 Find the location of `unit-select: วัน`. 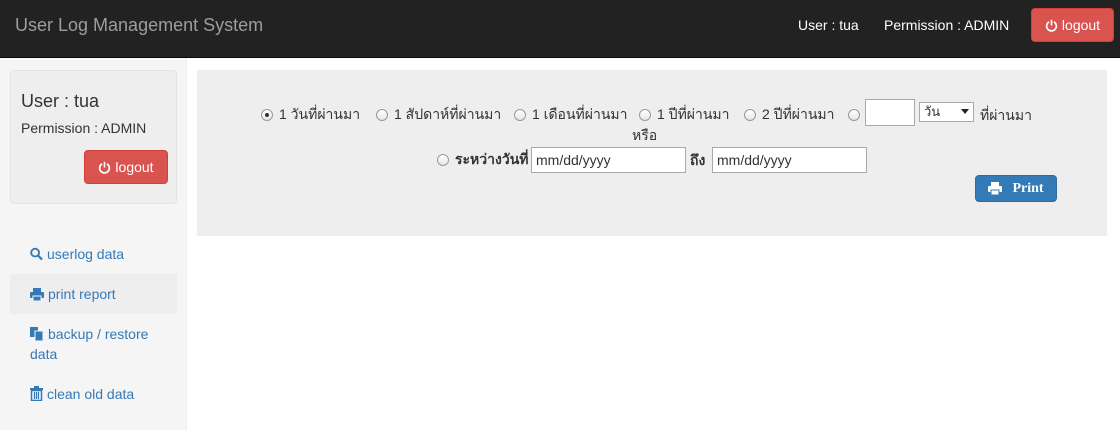

unit-select: วัน is located at coordinates (946, 112).